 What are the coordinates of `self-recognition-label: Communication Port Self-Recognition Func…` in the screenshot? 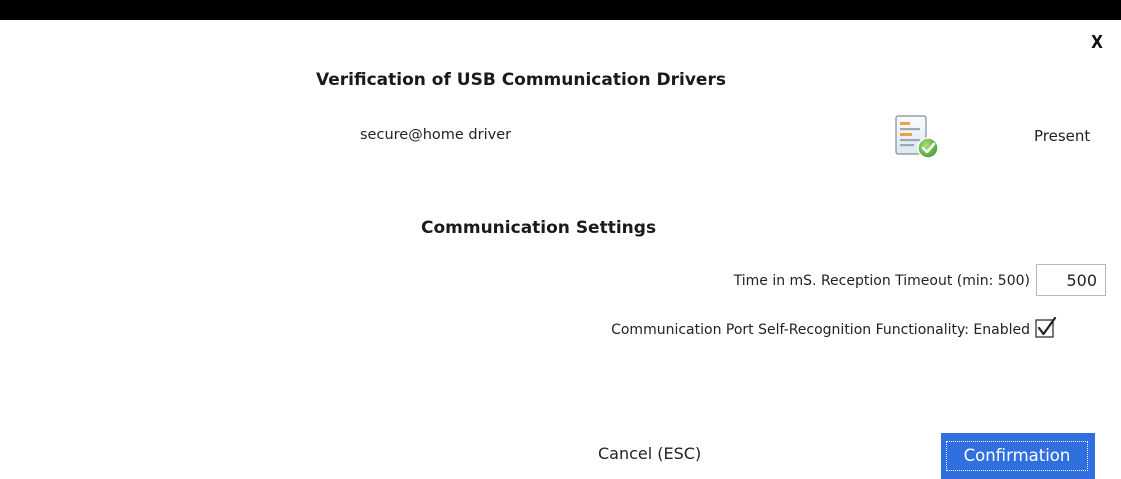 It's located at (820, 330).